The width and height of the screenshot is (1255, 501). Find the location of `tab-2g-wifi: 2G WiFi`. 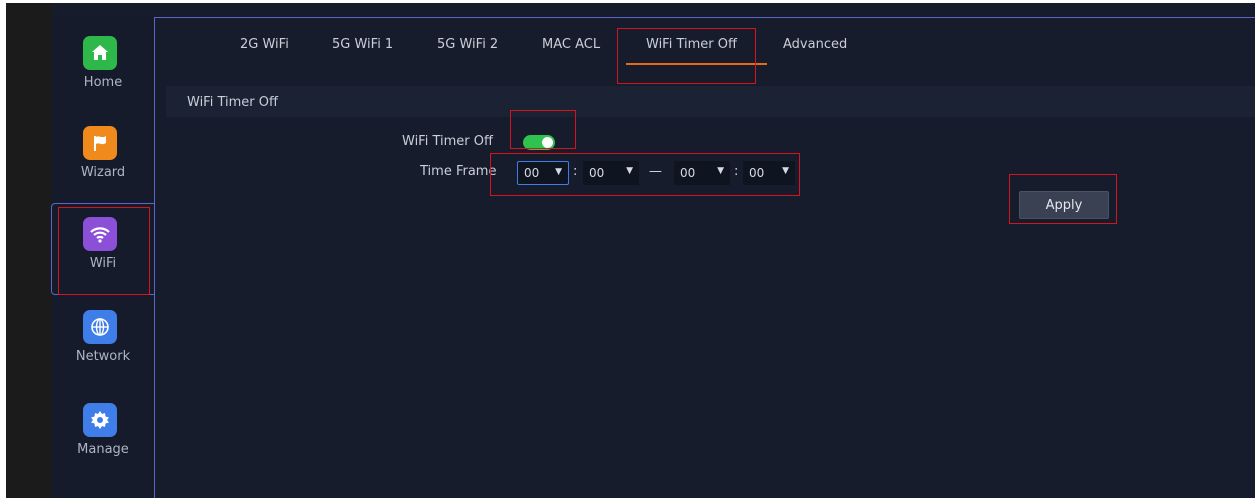

tab-2g-wifi: 2G WiFi is located at coordinates (264, 44).